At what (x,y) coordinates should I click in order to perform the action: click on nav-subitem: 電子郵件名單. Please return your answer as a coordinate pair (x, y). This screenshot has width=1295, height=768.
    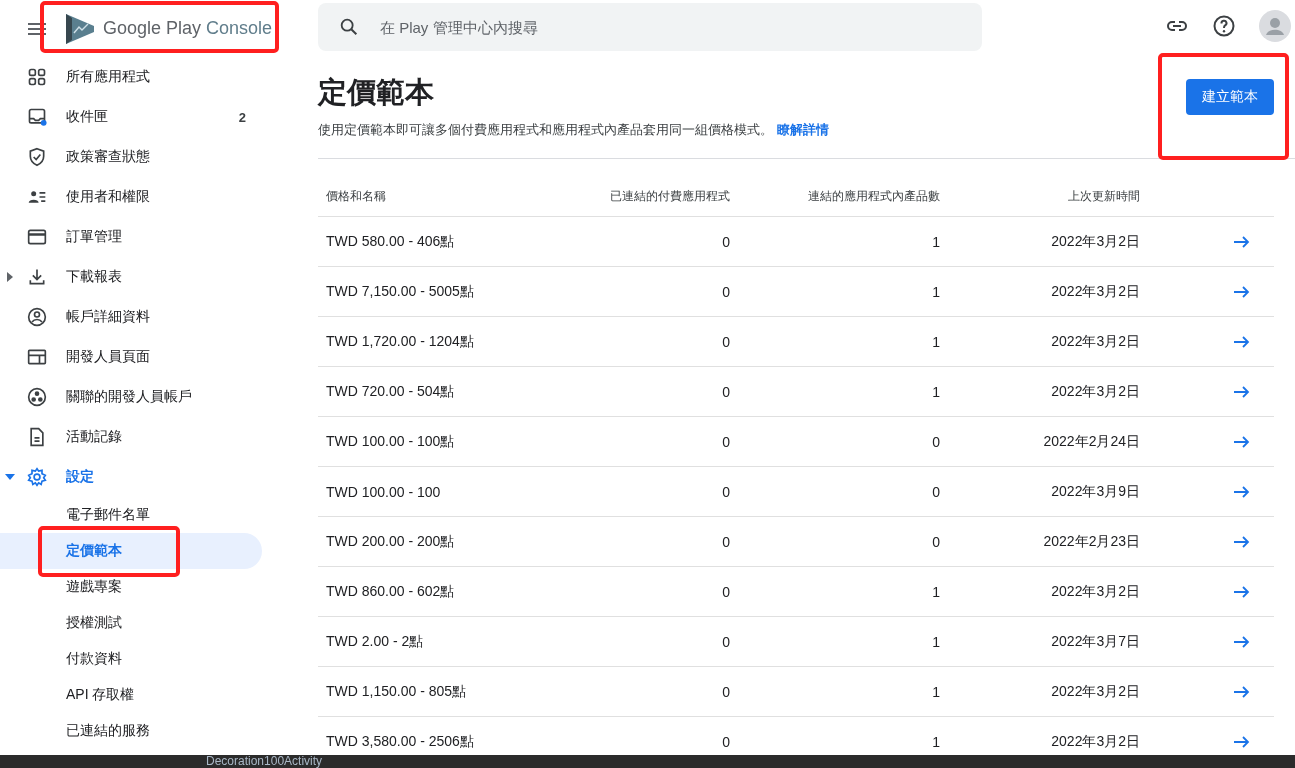
    Looking at the image, I should click on (131, 515).